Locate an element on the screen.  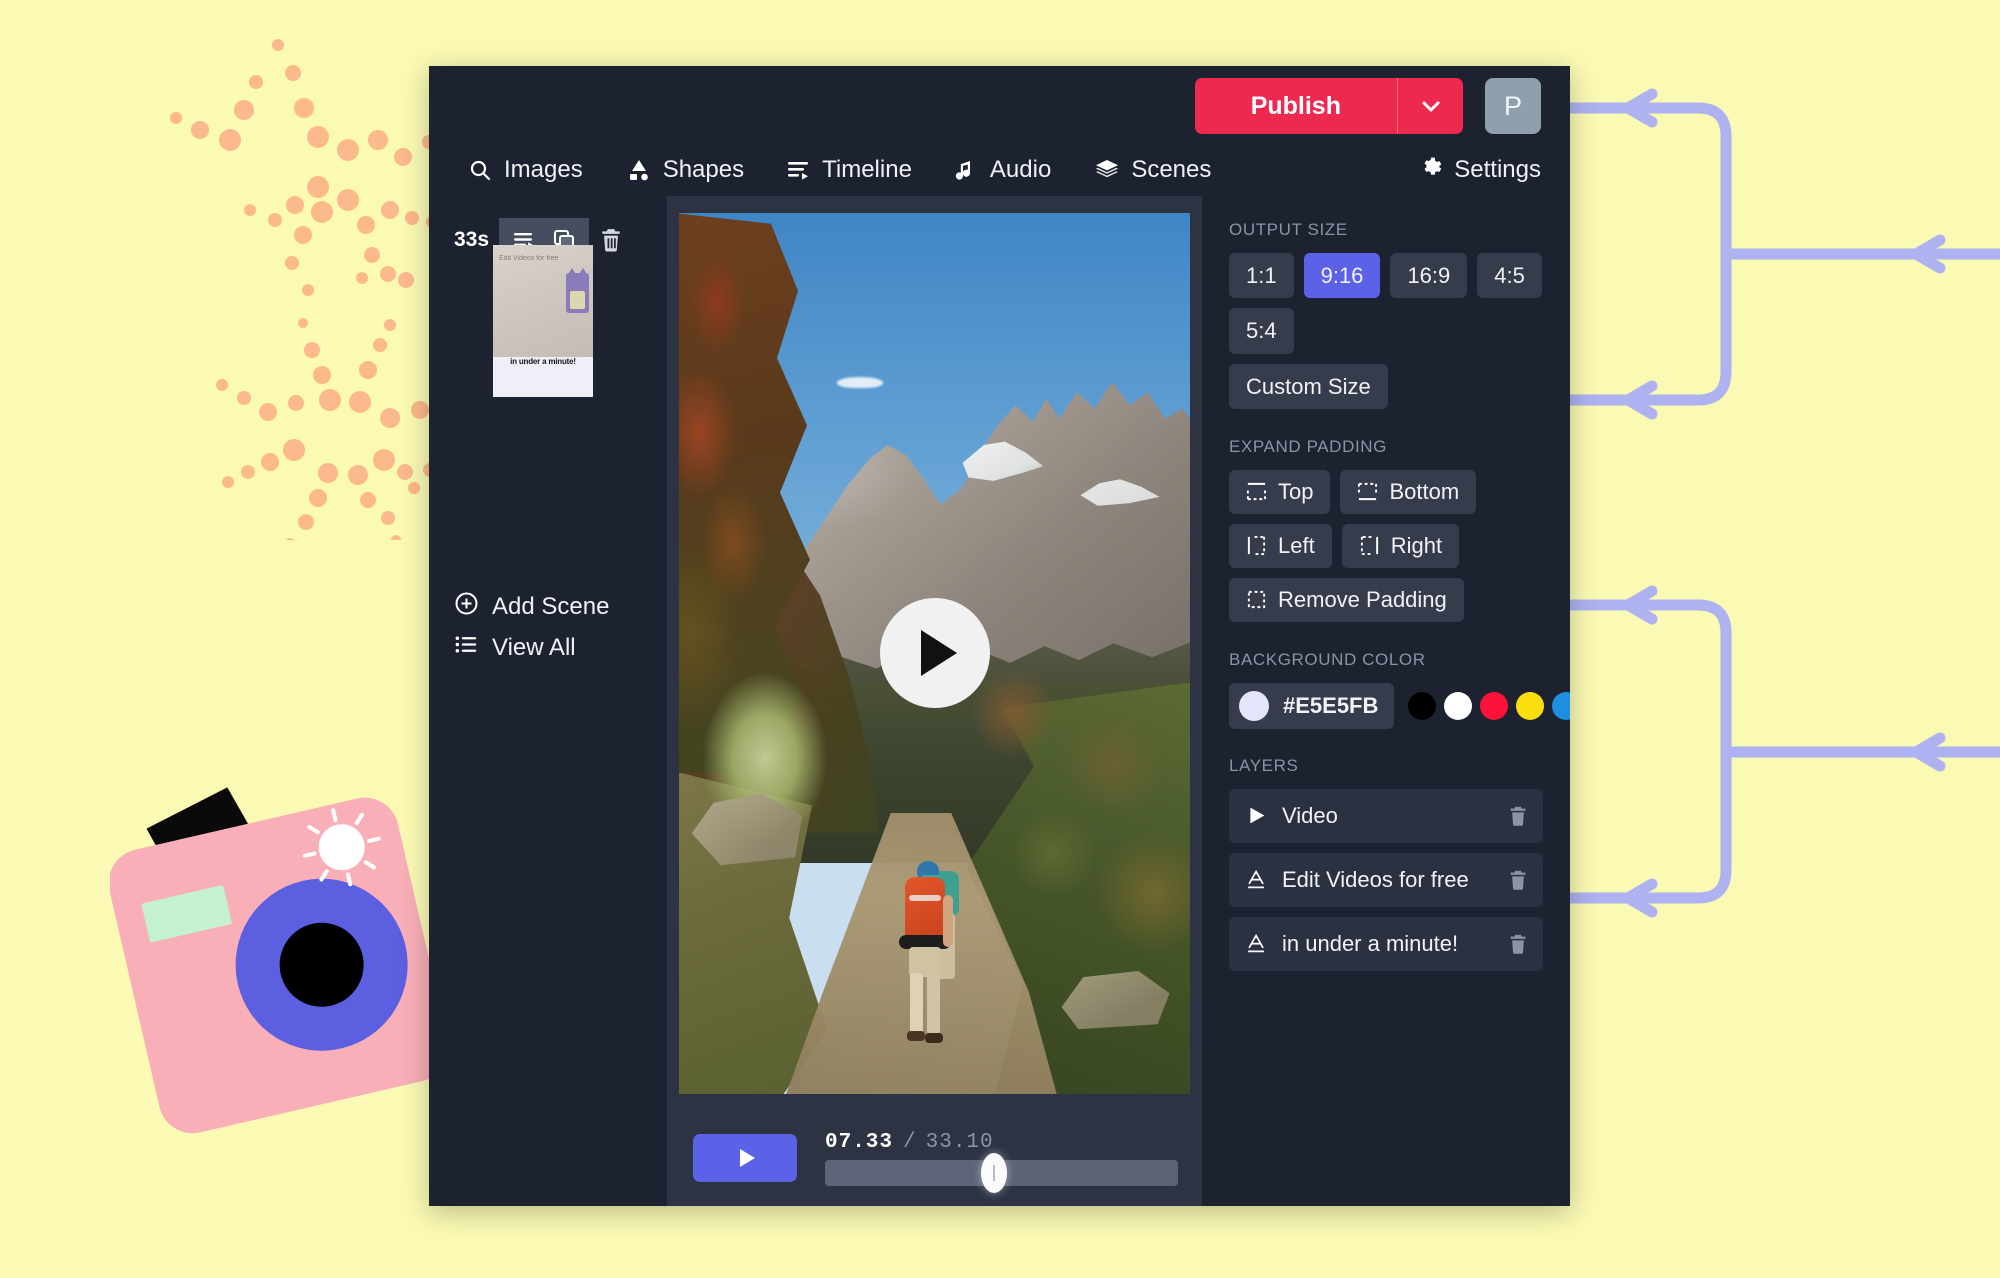
nav-label: Shapes is located at coordinates (703, 169).